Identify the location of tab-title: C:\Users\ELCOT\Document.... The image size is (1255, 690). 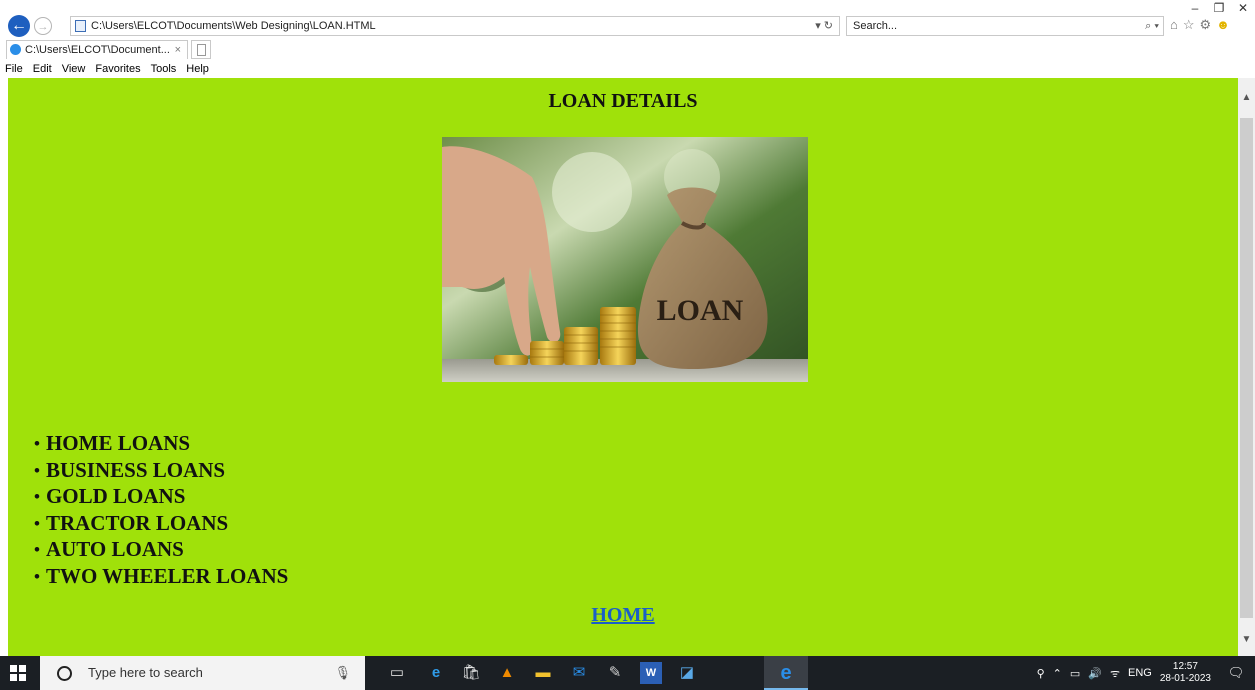
(97, 50).